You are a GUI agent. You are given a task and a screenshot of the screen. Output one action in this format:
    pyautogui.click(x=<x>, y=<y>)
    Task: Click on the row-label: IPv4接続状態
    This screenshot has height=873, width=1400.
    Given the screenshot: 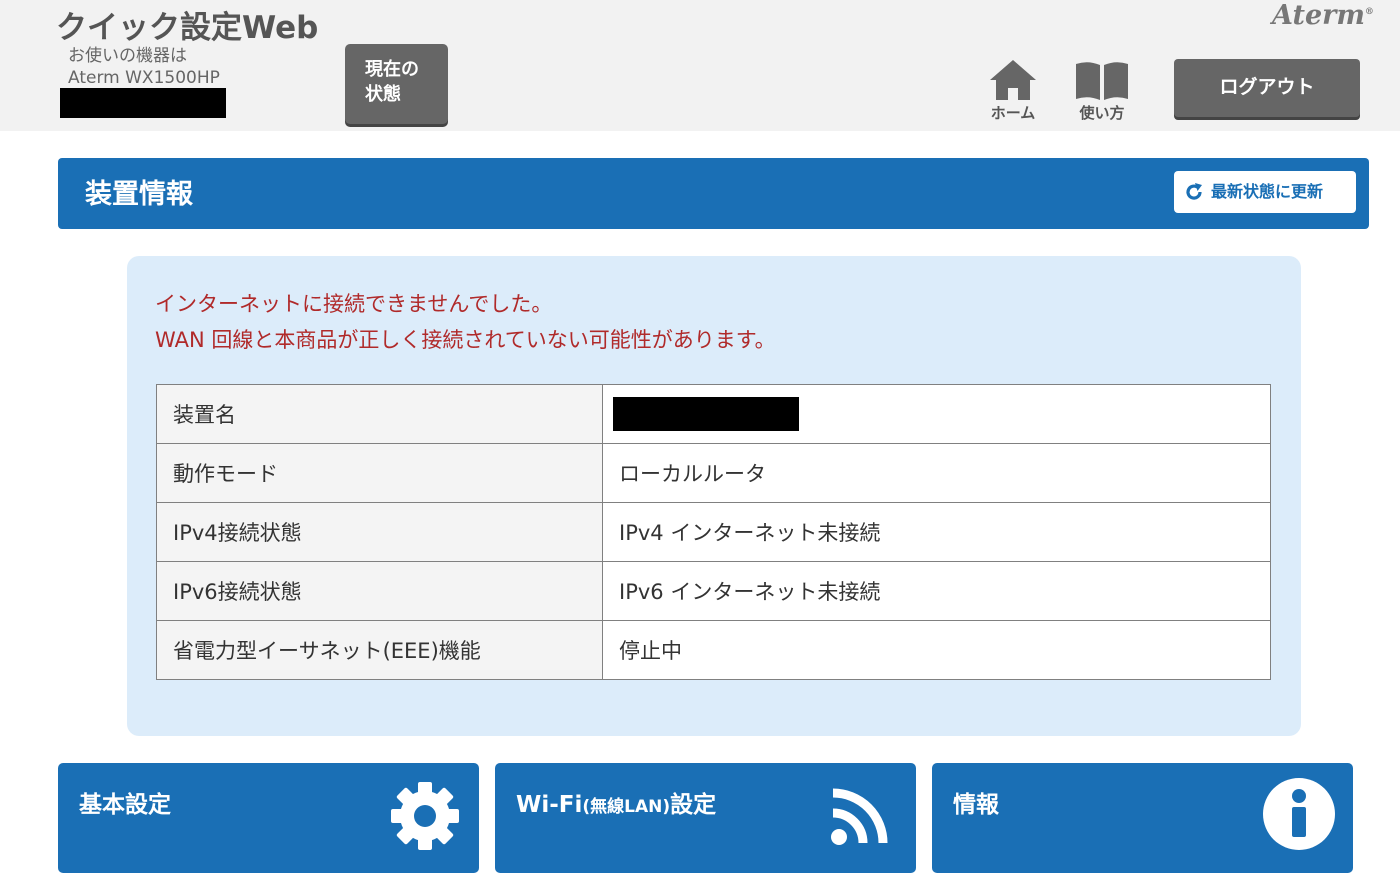 What is the action you would take?
    pyautogui.click(x=379, y=532)
    